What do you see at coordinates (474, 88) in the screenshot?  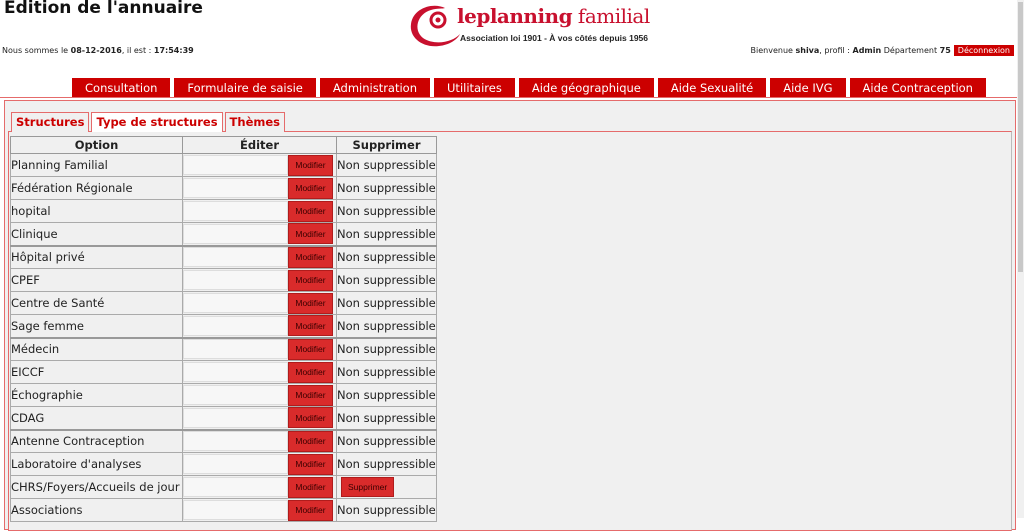 I see `nav-utilitaires: Utilitaires` at bounding box center [474, 88].